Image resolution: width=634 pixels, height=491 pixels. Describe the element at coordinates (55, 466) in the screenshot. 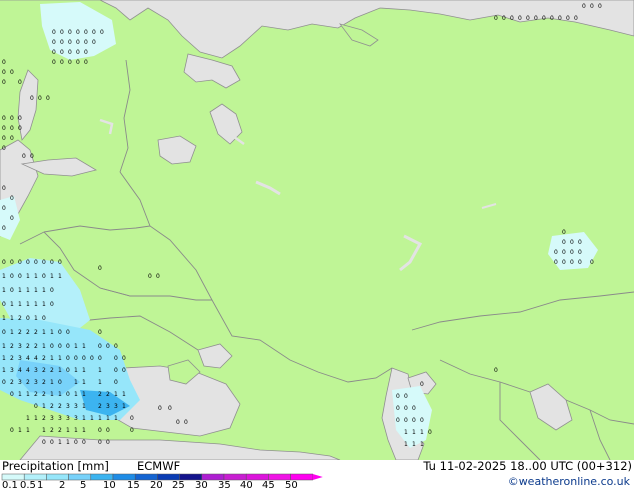

I see `map-title: Precipitation [mm]` at that location.